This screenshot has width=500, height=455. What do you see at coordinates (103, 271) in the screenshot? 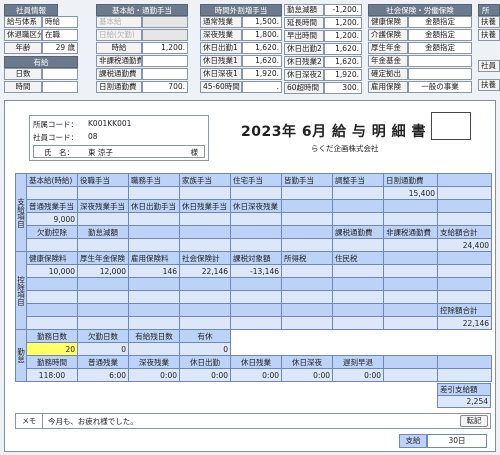
I see `kojo-value: 12,000` at bounding box center [103, 271].